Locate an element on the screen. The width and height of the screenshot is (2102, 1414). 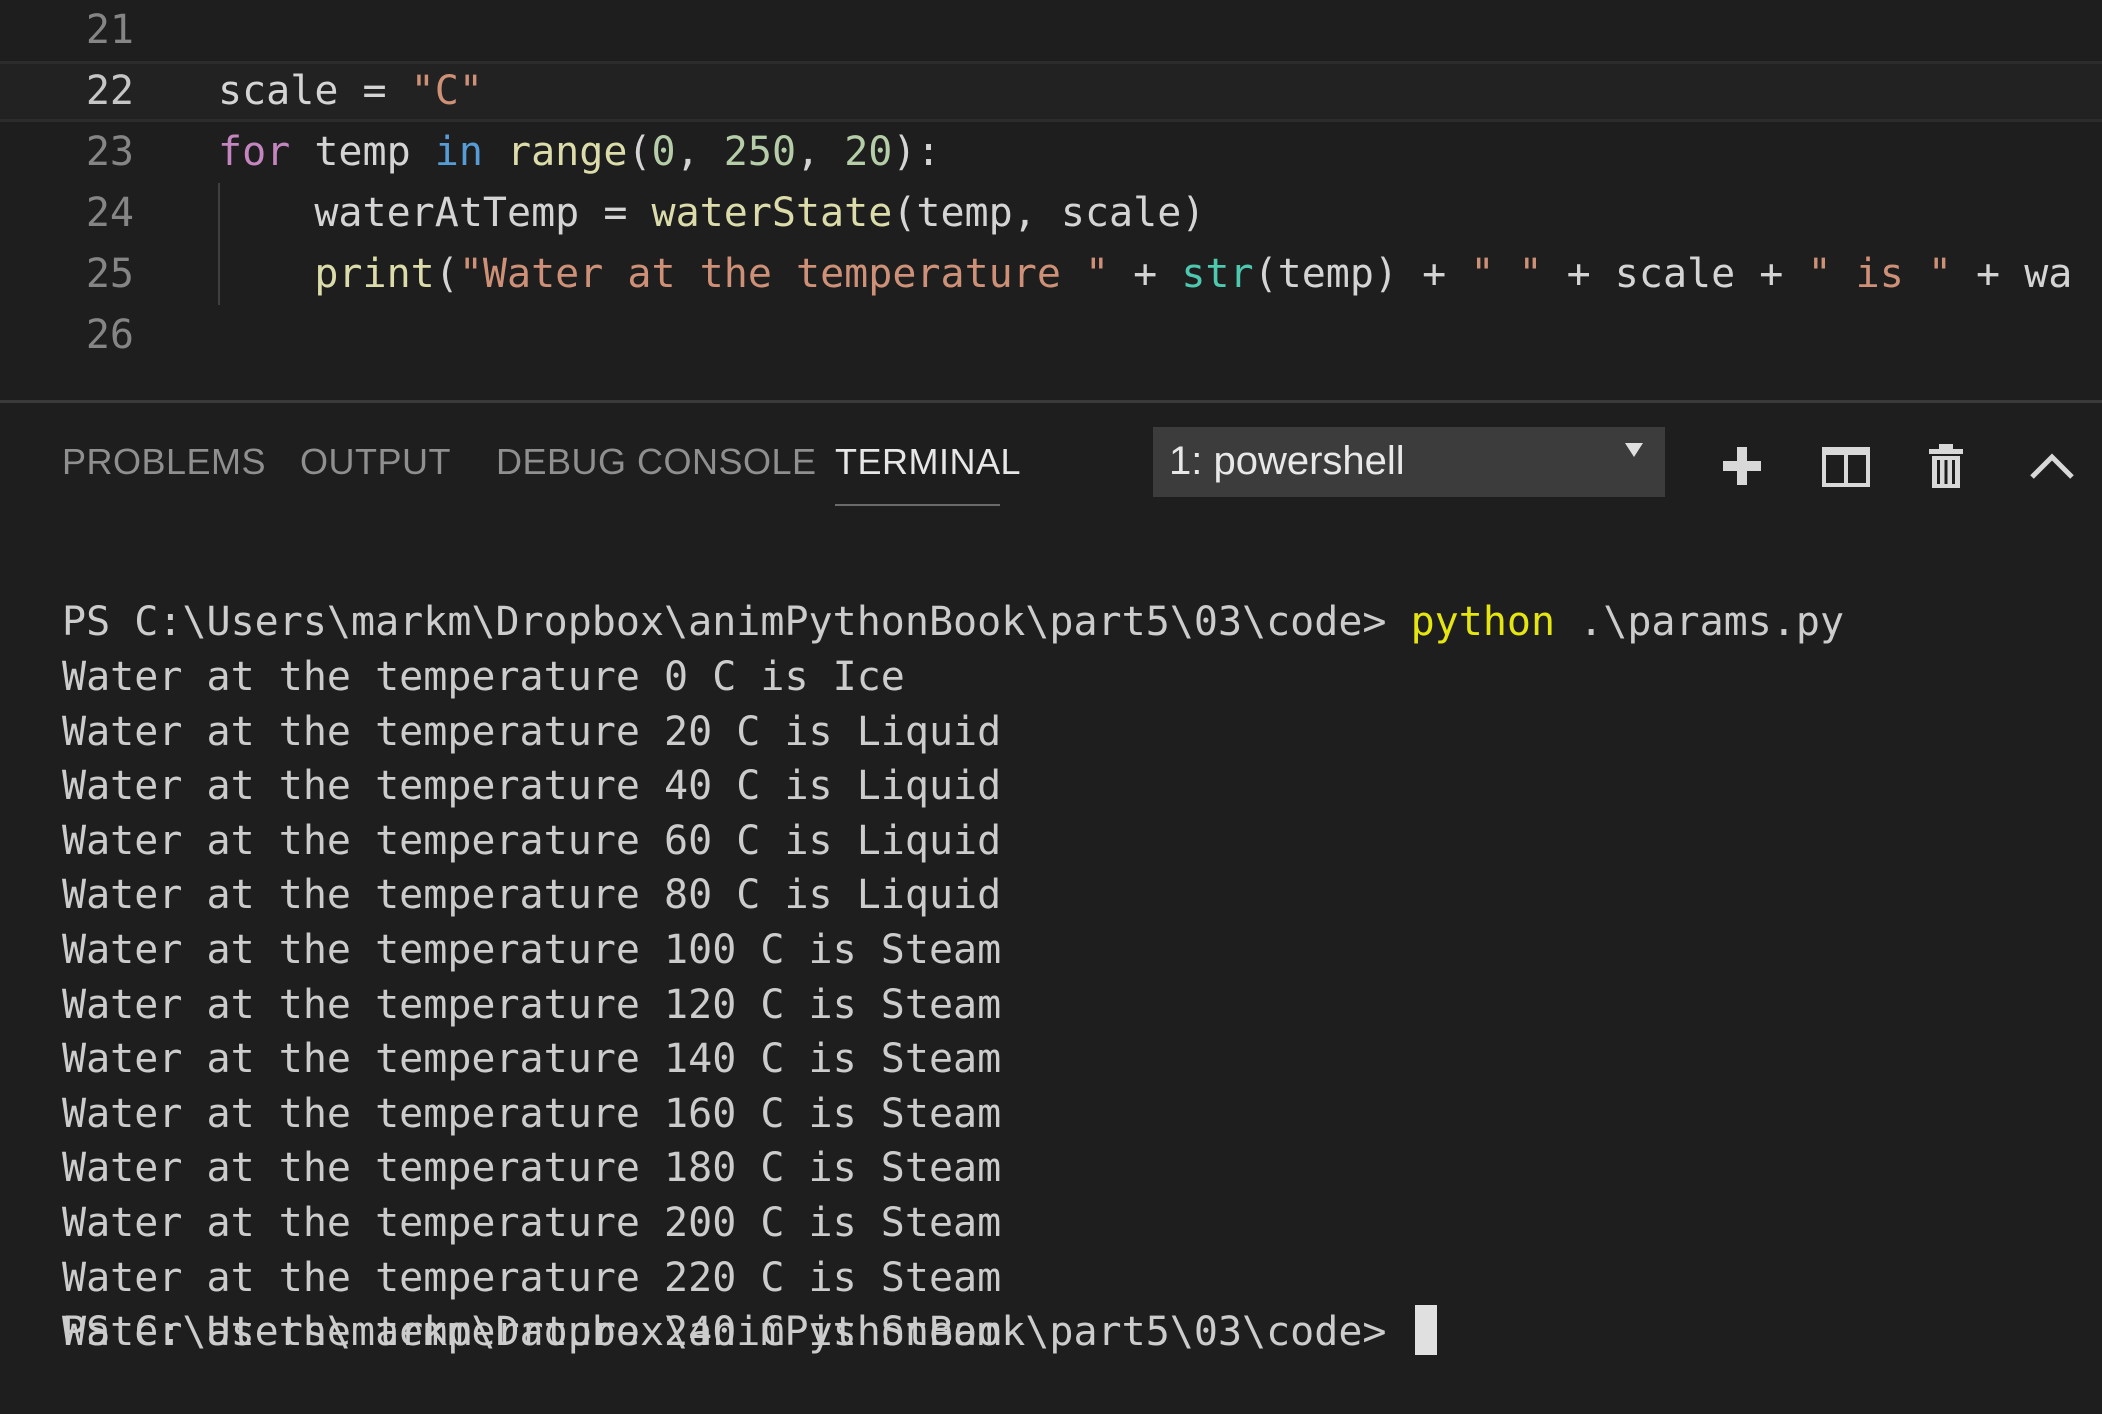
kill-terminal-button is located at coordinates (1946, 467).